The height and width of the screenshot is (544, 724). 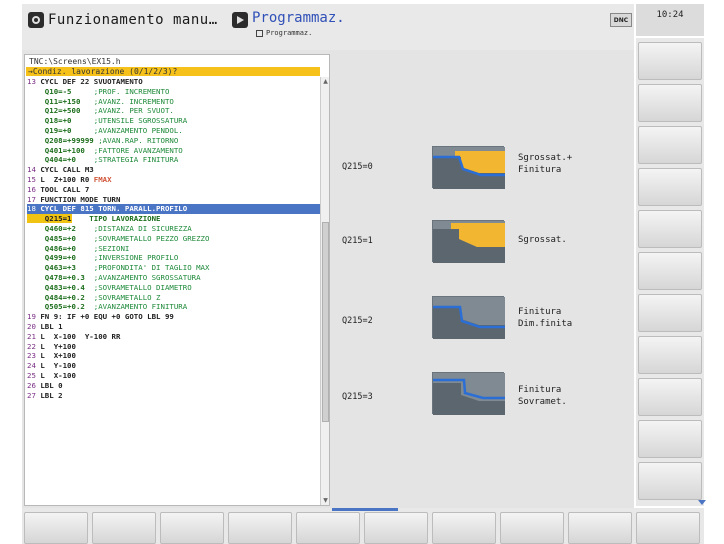 I want to click on programming-mode-icon, so click(x=240, y=20).